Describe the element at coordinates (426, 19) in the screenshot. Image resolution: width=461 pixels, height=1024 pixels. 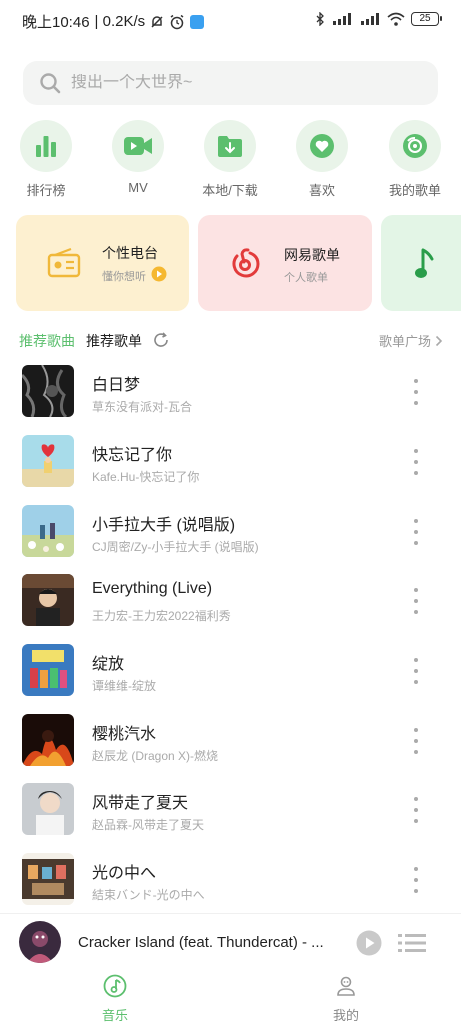
I see `battery-indicator: 25` at that location.